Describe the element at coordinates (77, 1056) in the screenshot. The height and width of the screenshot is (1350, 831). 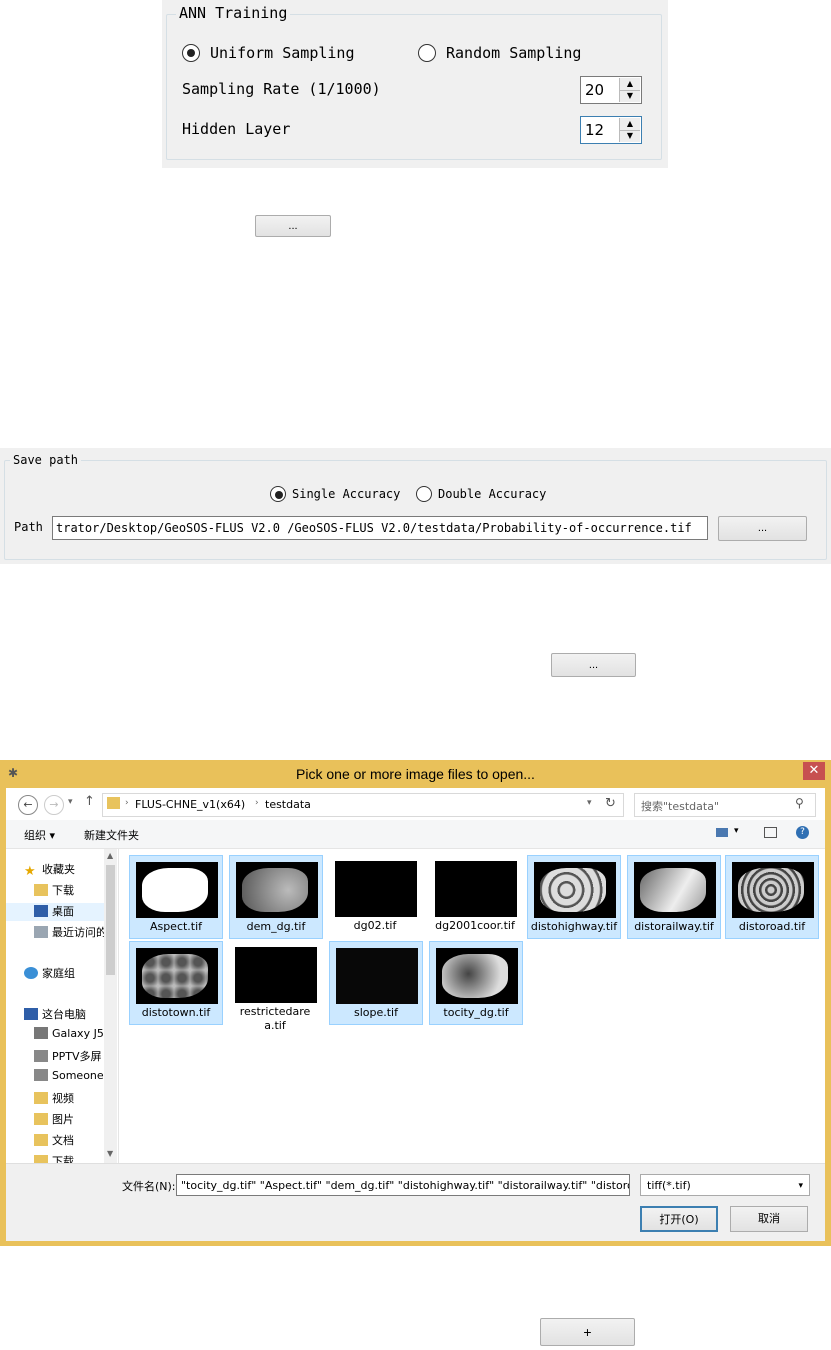
I see `sidebar-item-label: PPTV多屏` at that location.